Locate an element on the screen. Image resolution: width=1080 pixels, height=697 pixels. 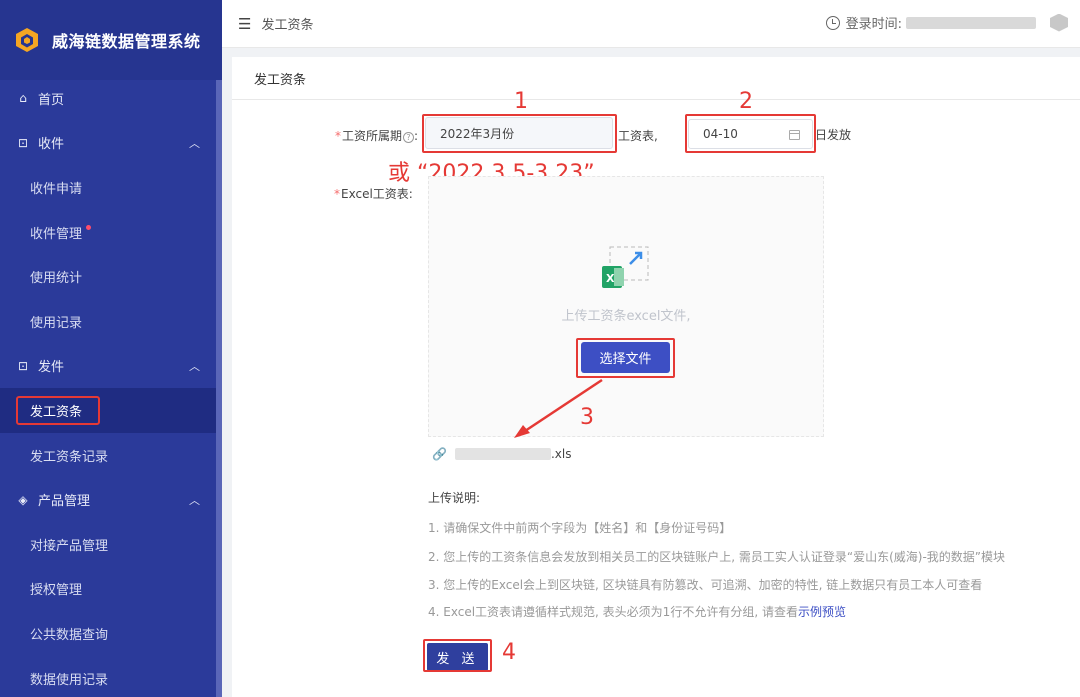
file-name-redacted is located at coordinates (502, 454).